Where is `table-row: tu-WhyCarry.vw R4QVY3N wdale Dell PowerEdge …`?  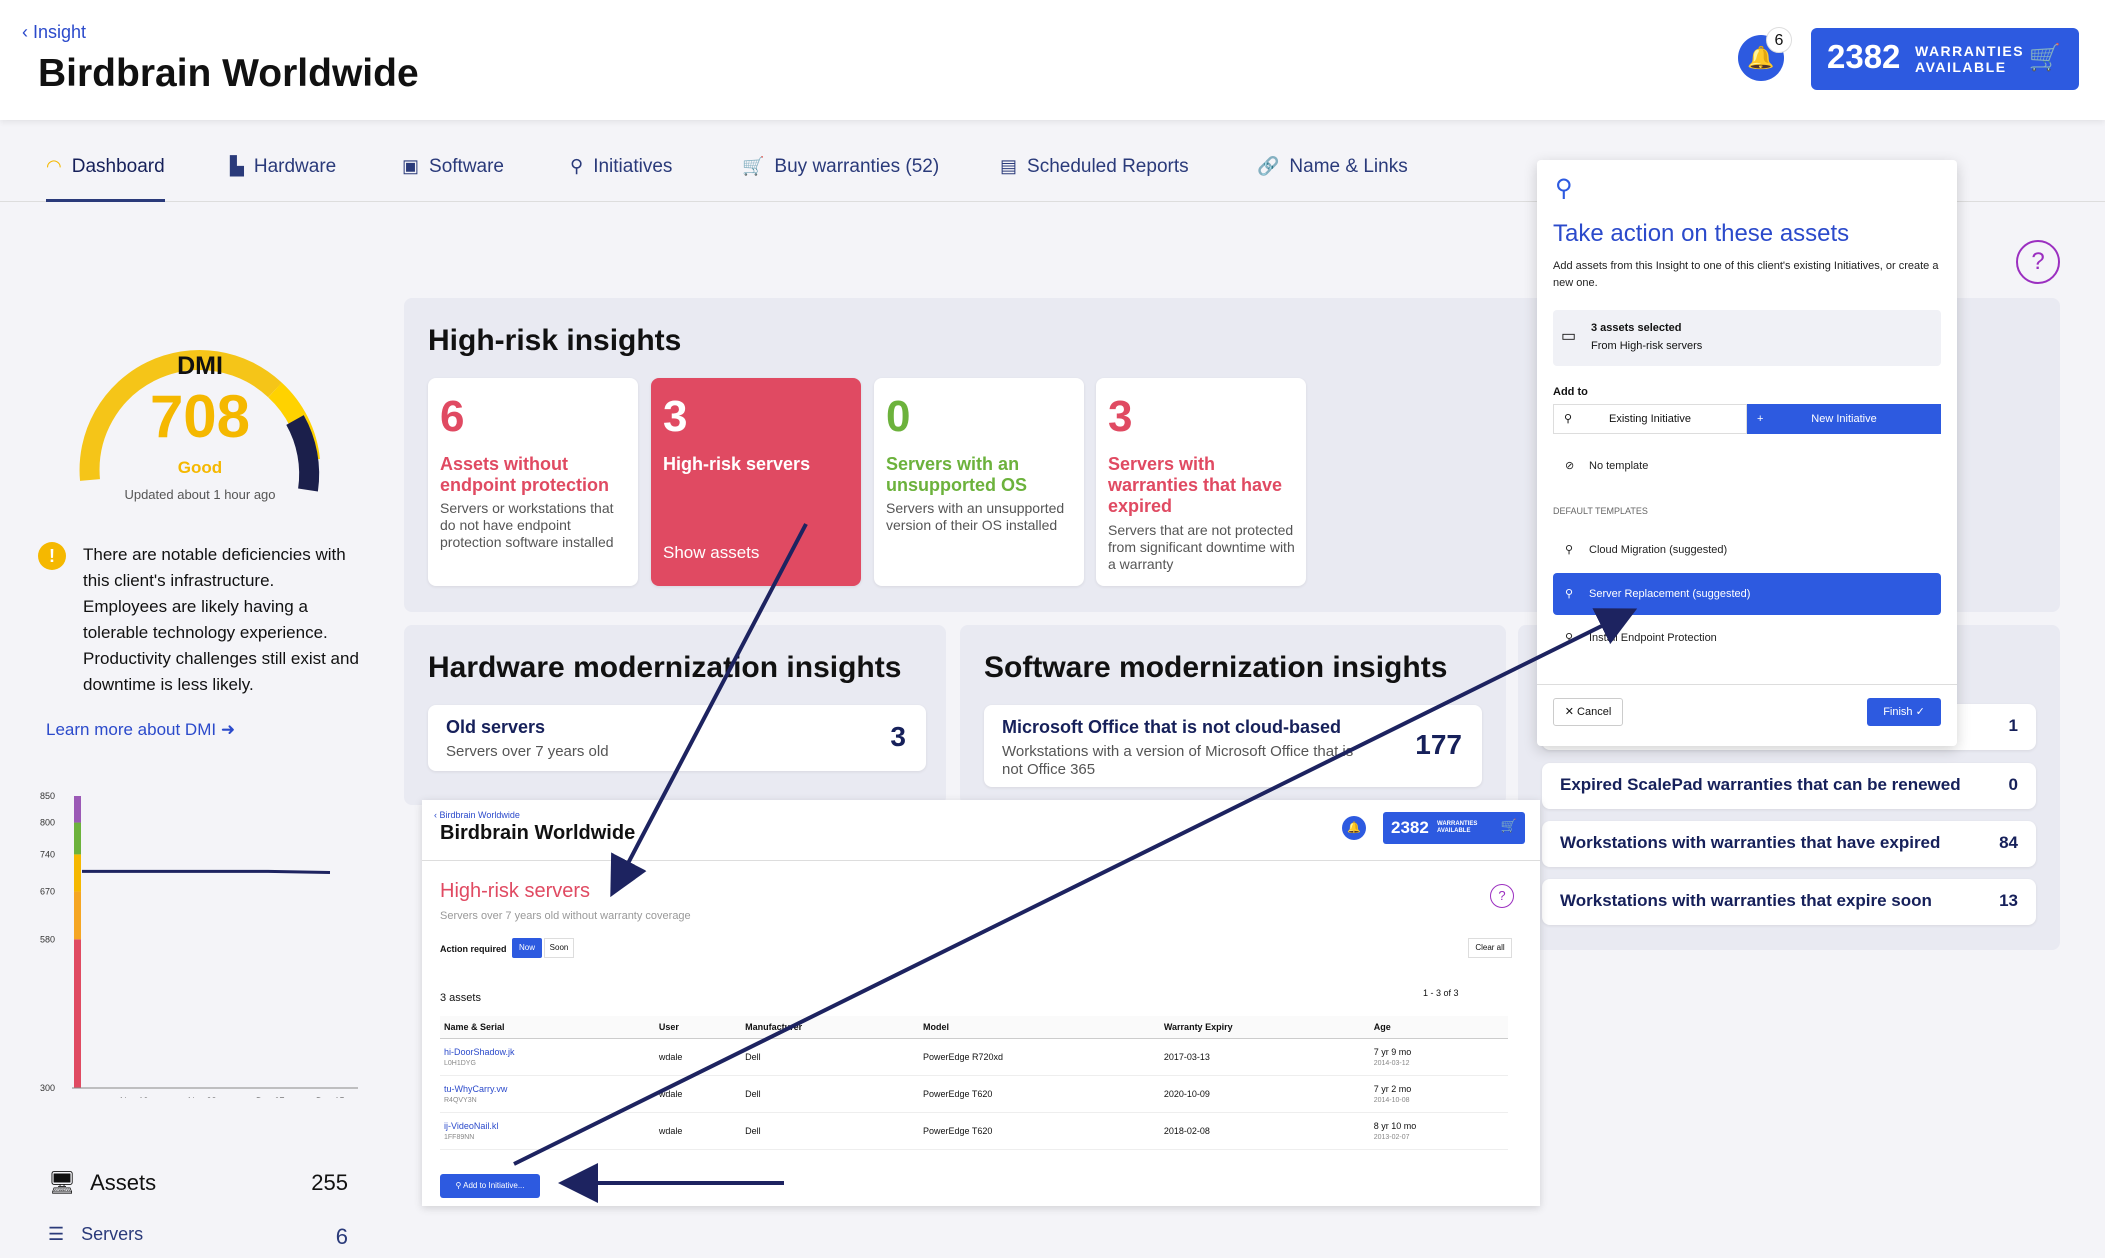
table-row: tu-WhyCarry.vw R4QVY3N wdale Dell PowerEdge … is located at coordinates (974, 1094).